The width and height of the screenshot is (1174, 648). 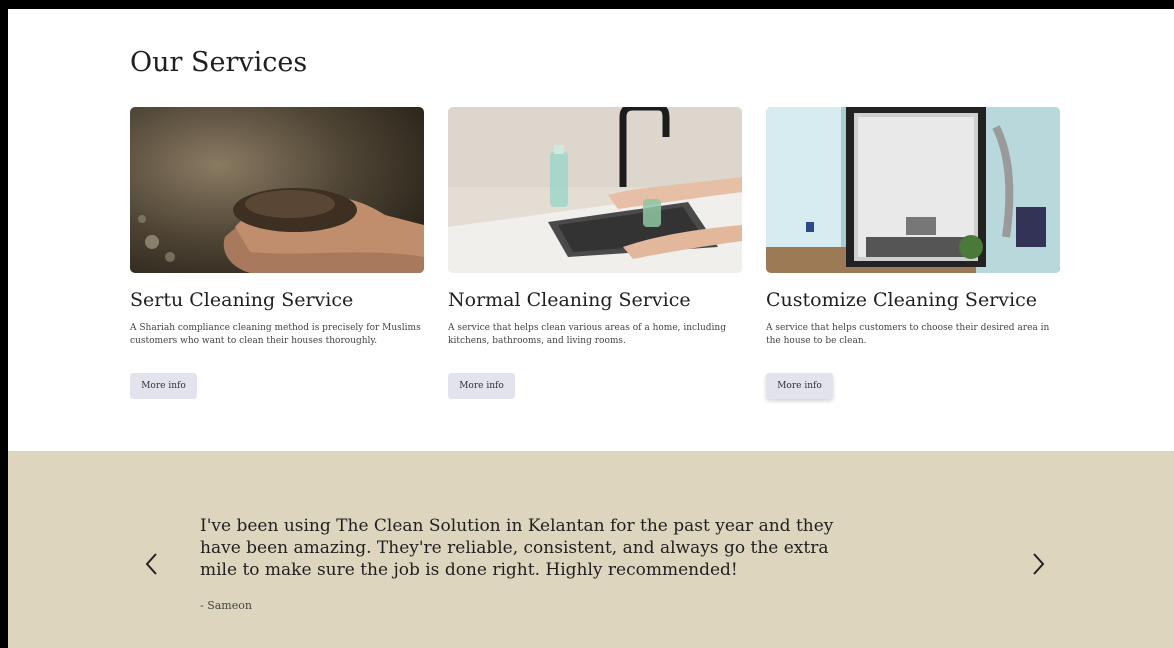 I want to click on service-title: Normal Cleaning Service, so click(x=569, y=300).